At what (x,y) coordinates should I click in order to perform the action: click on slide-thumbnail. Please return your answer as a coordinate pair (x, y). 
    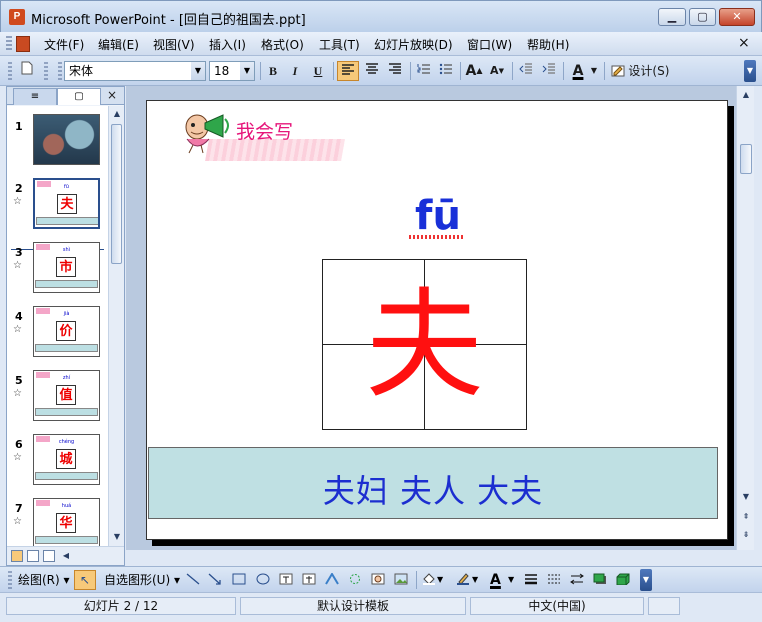
    Looking at the image, I should click on (66, 139).